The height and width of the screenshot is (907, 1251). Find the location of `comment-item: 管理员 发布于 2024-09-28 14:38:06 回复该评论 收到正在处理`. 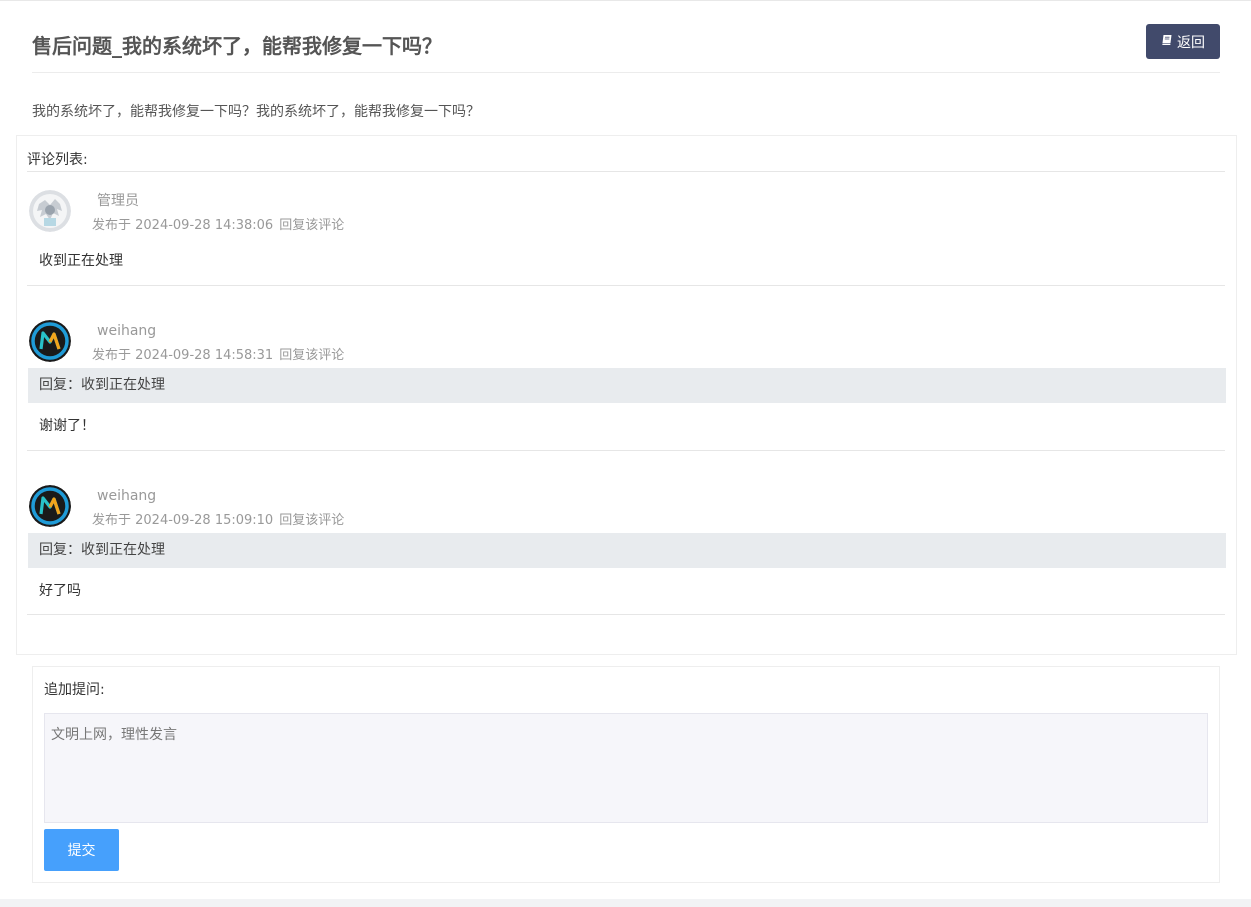

comment-item: 管理员 发布于 2024-09-28 14:38:06 回复该评论 收到正在处理 is located at coordinates (626, 236).